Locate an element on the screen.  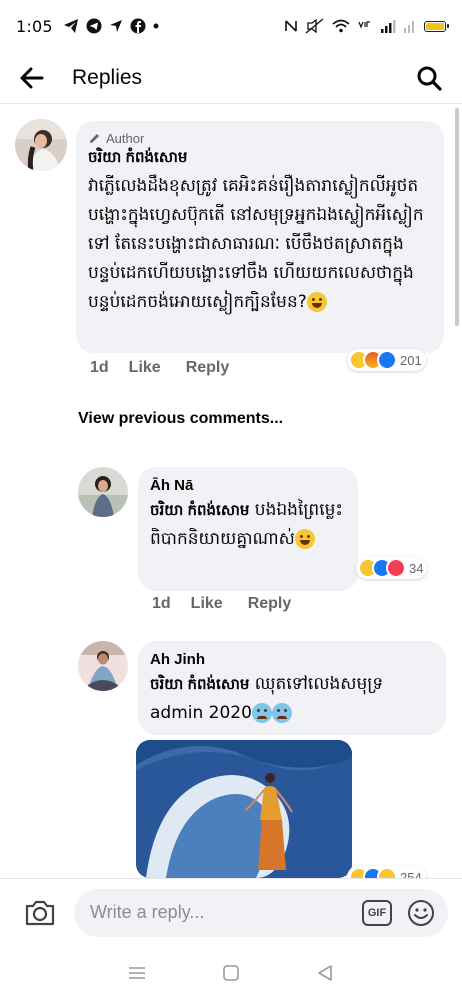
commenter-name: ចរិយា កំពង់សោម is located at coordinates (260, 159).